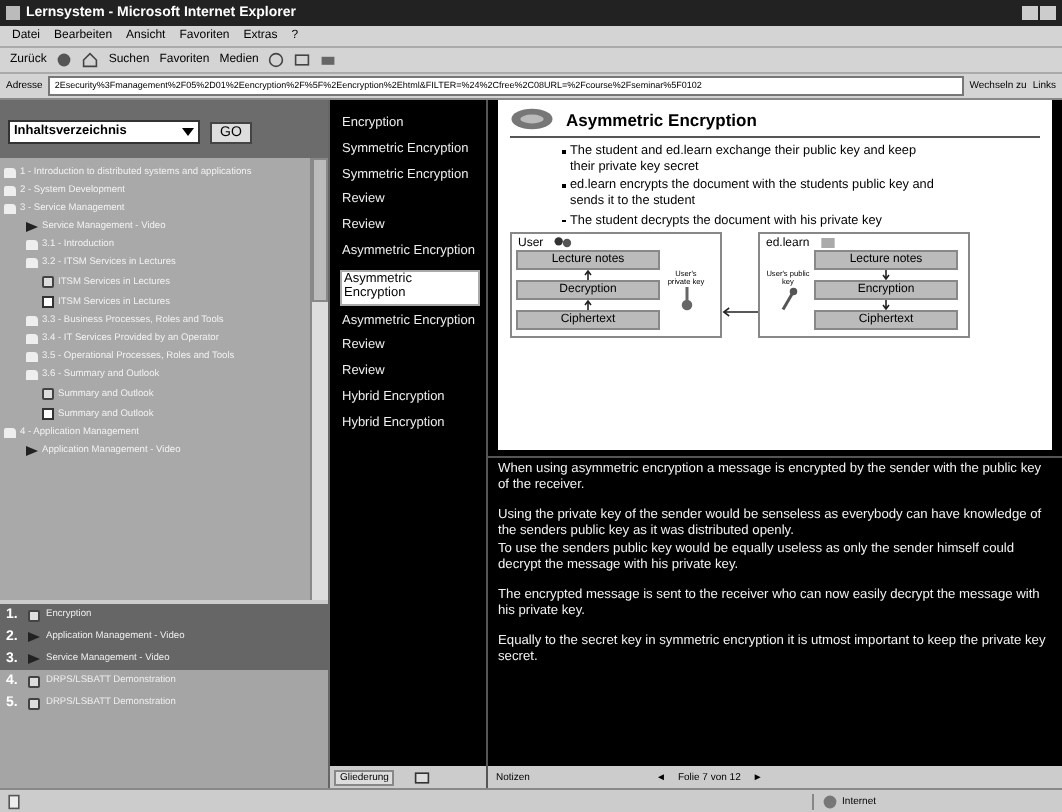 The height and width of the screenshot is (812, 1062). Describe the element at coordinates (14, 801) in the screenshot. I see `page-icon` at that location.